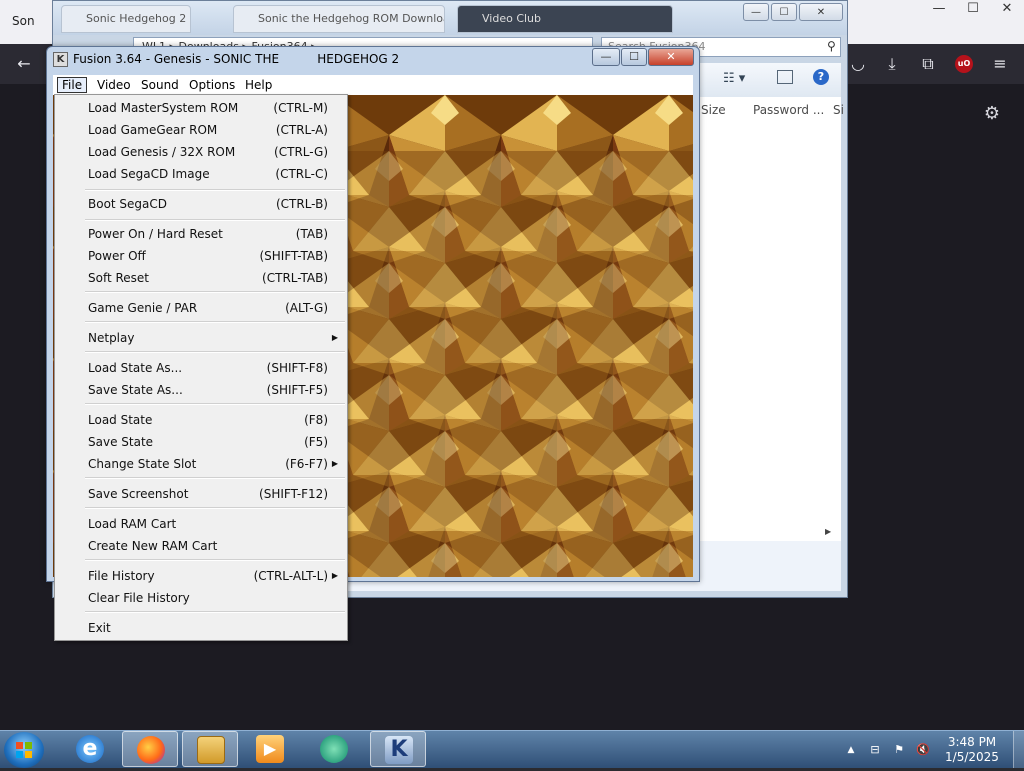  What do you see at coordinates (972, 757) in the screenshot?
I see `clock-date: 1/5/2025` at bounding box center [972, 757].